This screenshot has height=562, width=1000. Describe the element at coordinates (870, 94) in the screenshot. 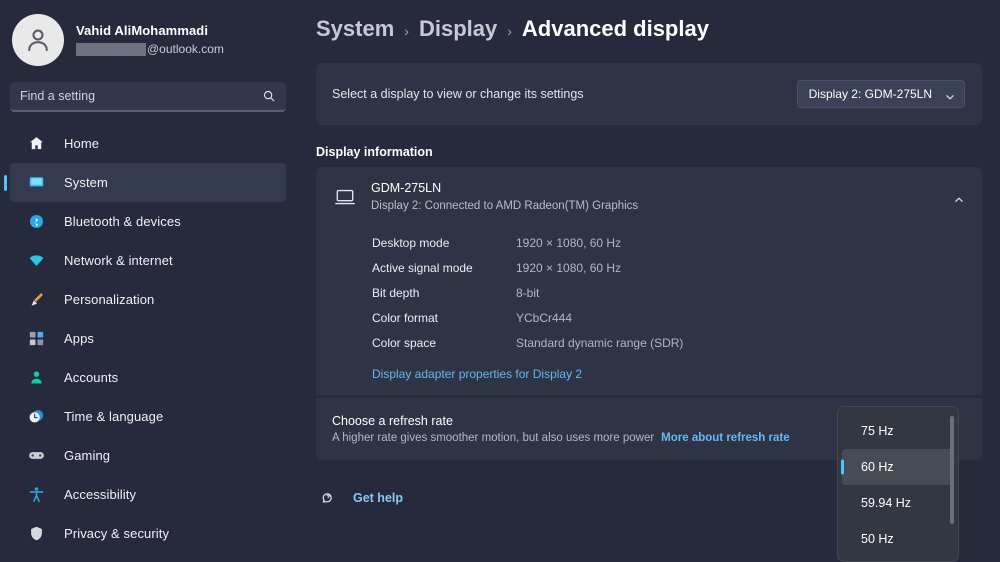

I see `display-selector-value: Display 2: GDM-275LN` at that location.